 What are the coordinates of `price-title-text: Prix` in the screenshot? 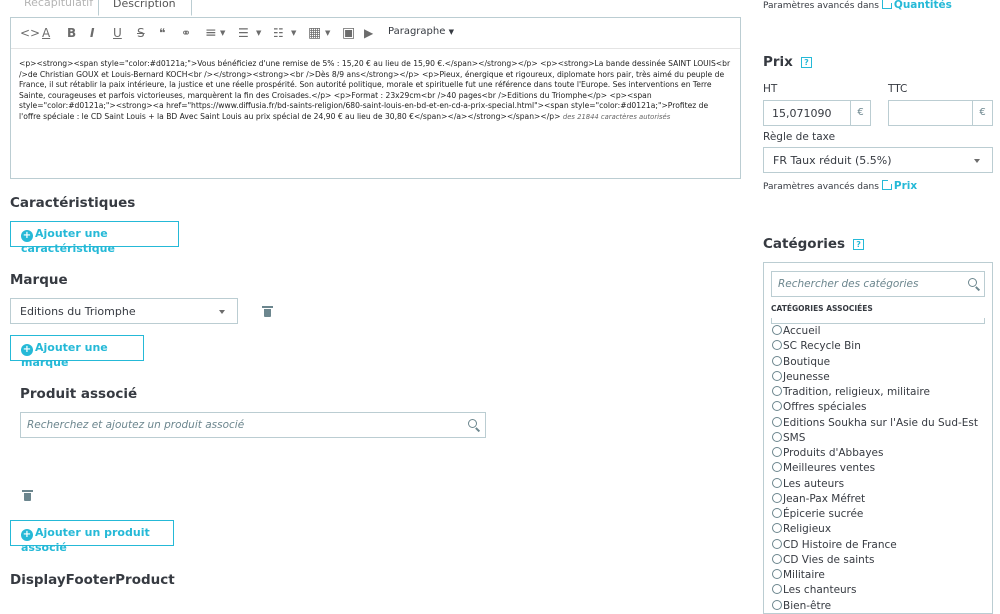 It's located at (778, 62).